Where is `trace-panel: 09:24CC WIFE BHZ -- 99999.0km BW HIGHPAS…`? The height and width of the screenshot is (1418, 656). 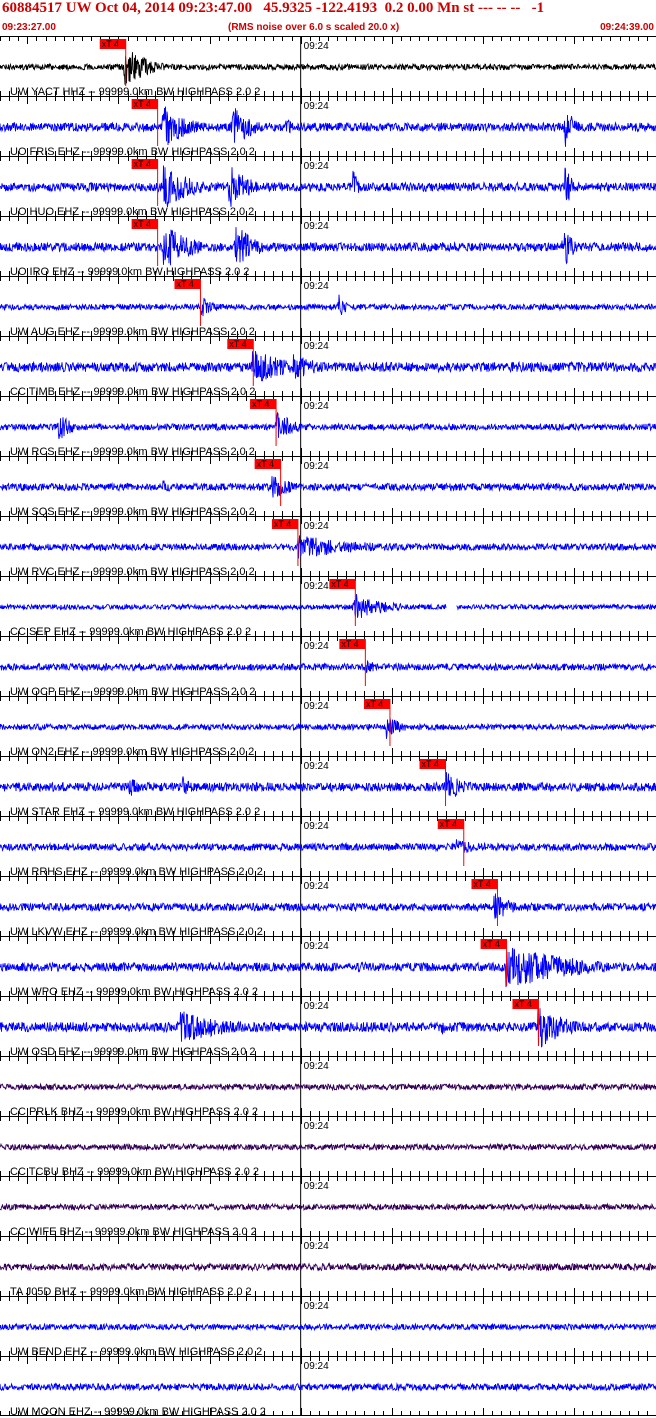
trace-panel: 09:24CC WIFE BHZ -- 99999.0km BW HIGHPAS… is located at coordinates (328, 1207).